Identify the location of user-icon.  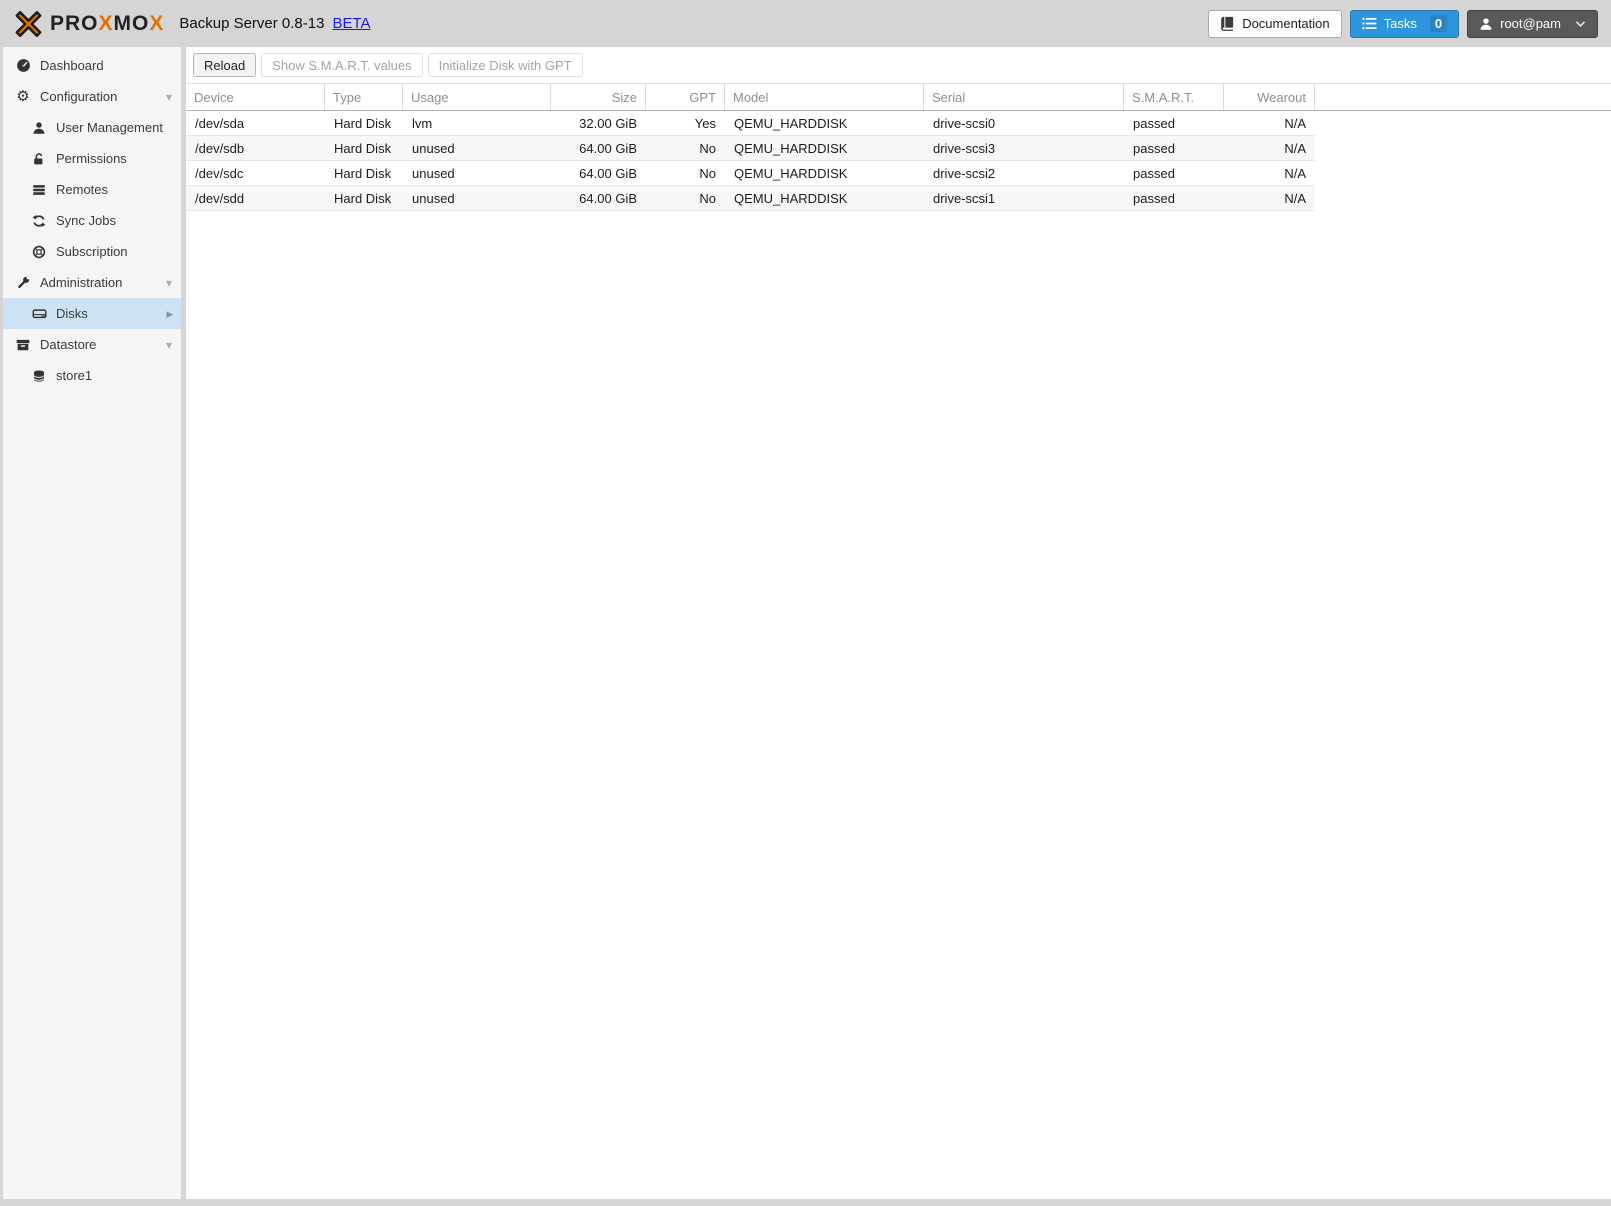
(39, 128).